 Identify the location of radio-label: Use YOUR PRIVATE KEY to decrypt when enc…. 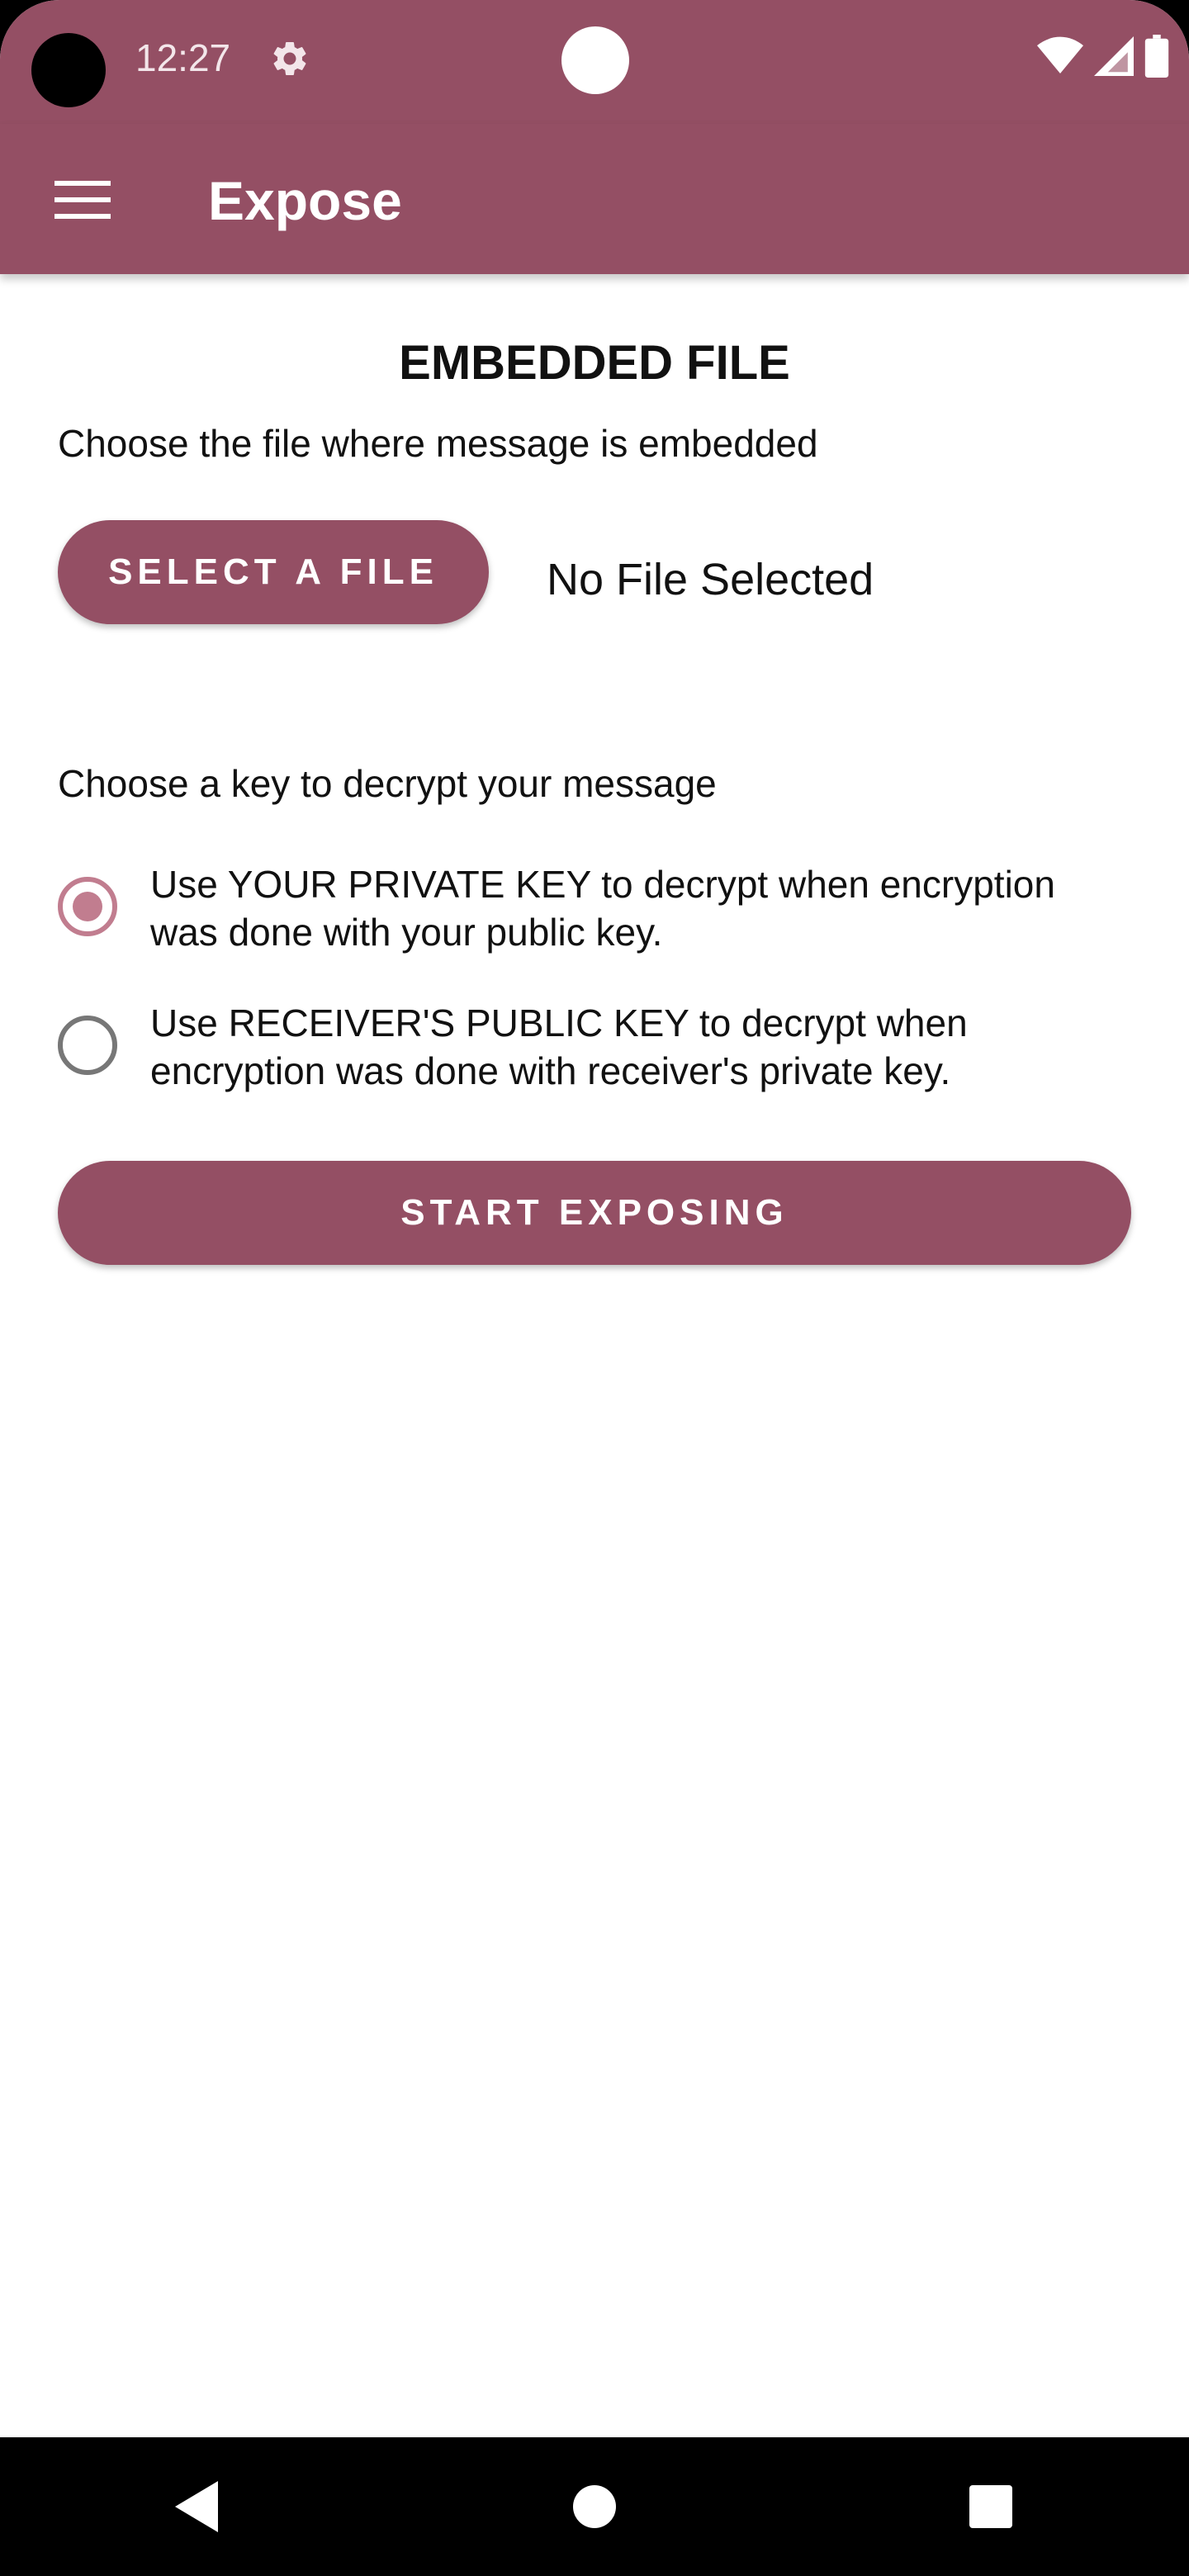
(602, 908).